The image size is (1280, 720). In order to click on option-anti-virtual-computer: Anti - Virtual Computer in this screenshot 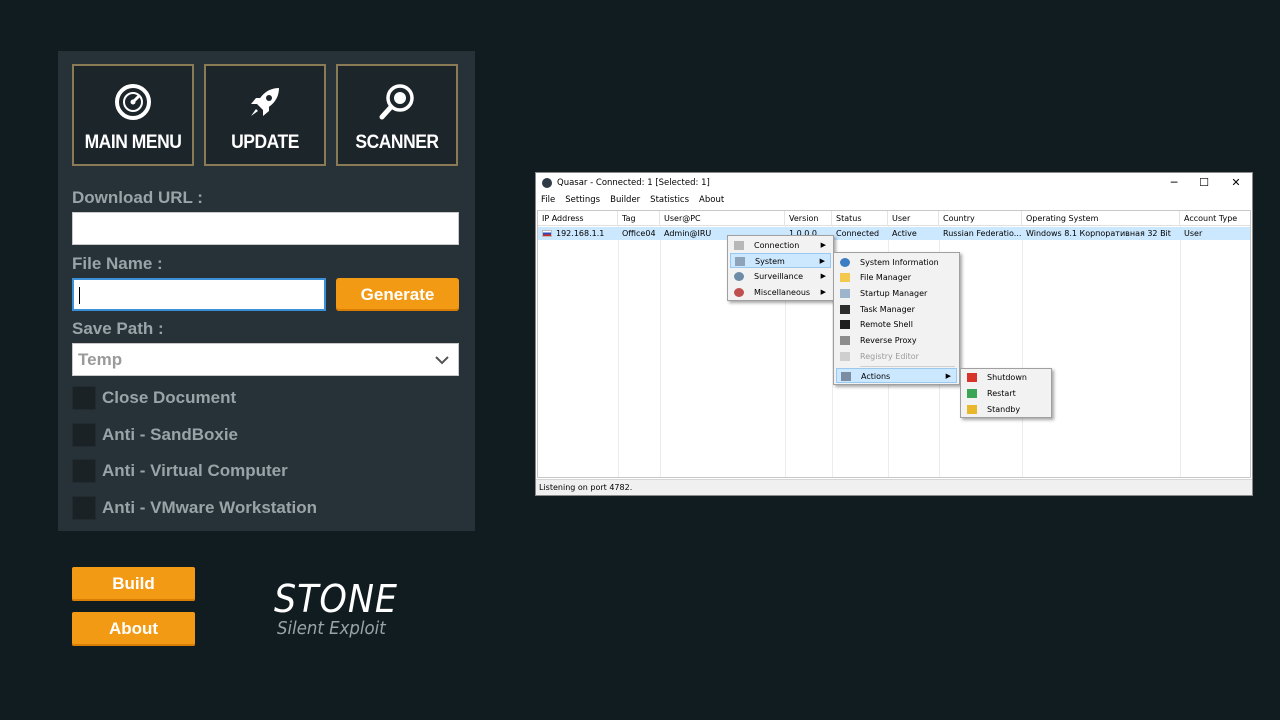, I will do `click(180, 471)`.